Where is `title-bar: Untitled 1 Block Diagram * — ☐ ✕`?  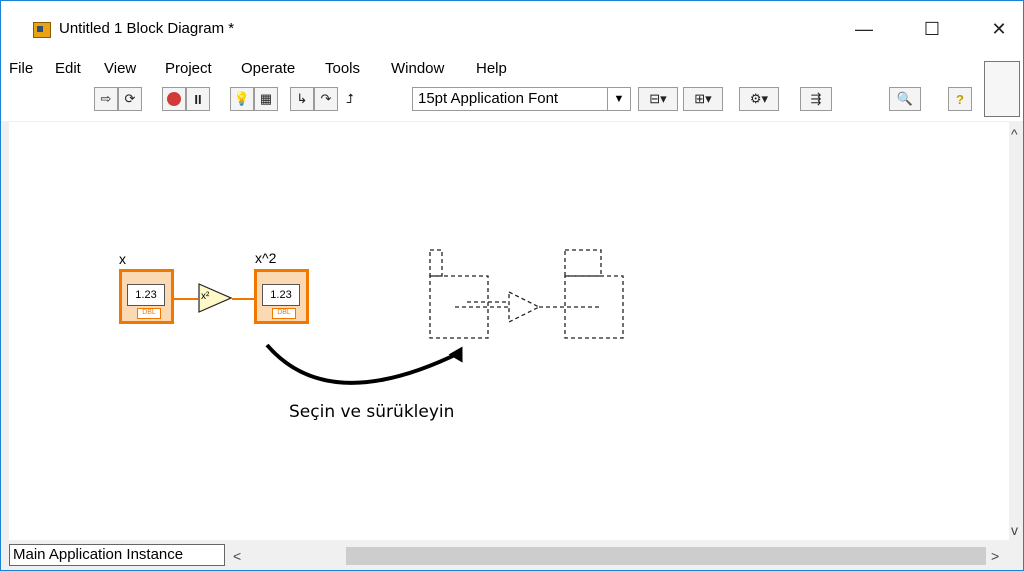 title-bar: Untitled 1 Block Diagram * — ☐ ✕ is located at coordinates (512, 28).